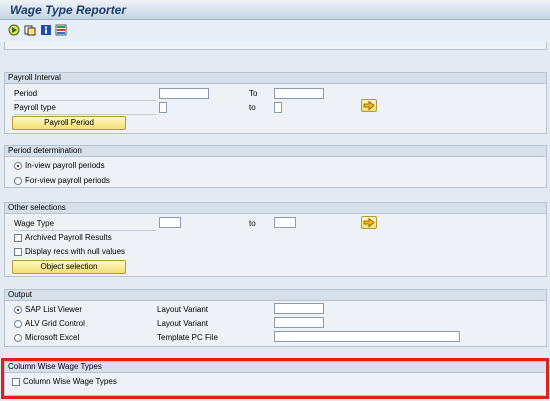 This screenshot has width=550, height=401. I want to click on payroll-type-input, so click(163, 107).